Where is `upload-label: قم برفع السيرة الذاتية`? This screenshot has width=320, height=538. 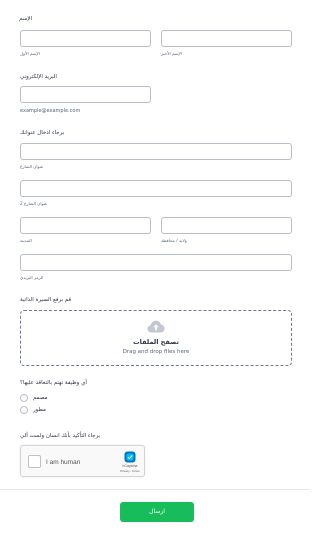
upload-label: قم برفع السيرة الذاتية is located at coordinates (46, 300).